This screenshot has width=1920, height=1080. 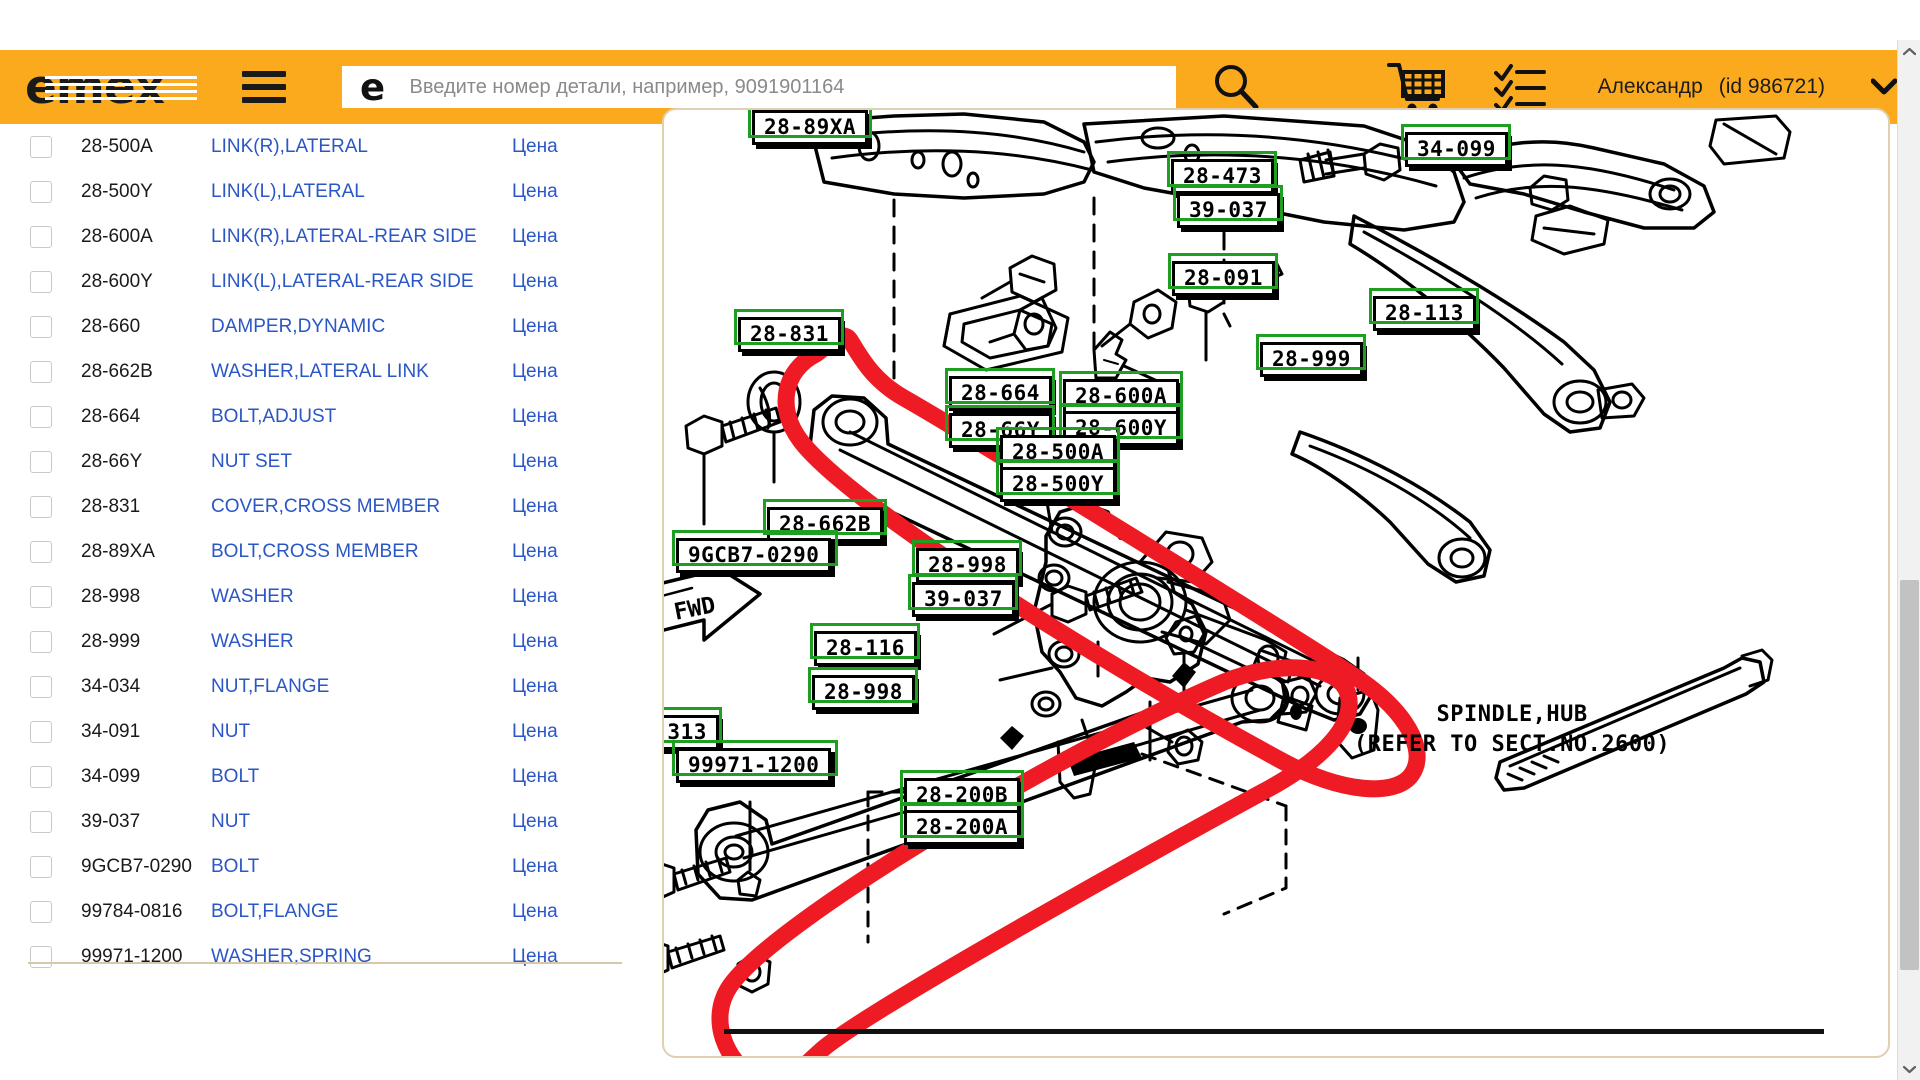 I want to click on table-row: 28-660 DAMPER,DYNAMIC Цена, so click(x=311, y=326).